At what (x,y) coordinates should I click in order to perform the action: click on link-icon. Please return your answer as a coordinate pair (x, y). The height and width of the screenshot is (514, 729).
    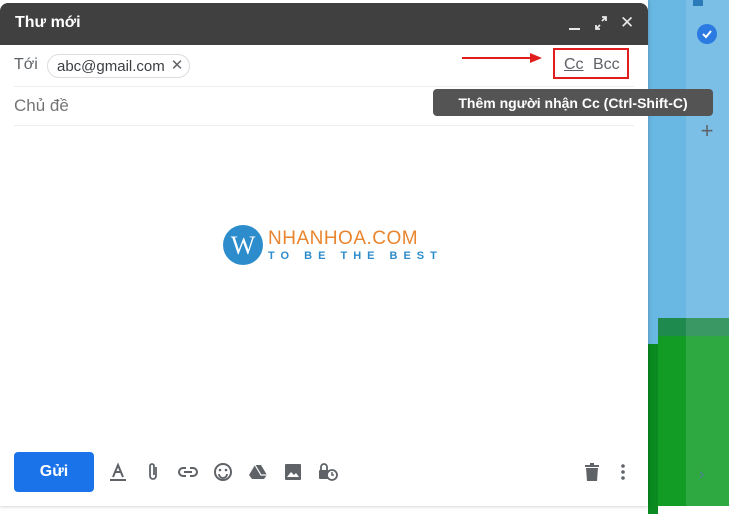
    Looking at the image, I should click on (188, 472).